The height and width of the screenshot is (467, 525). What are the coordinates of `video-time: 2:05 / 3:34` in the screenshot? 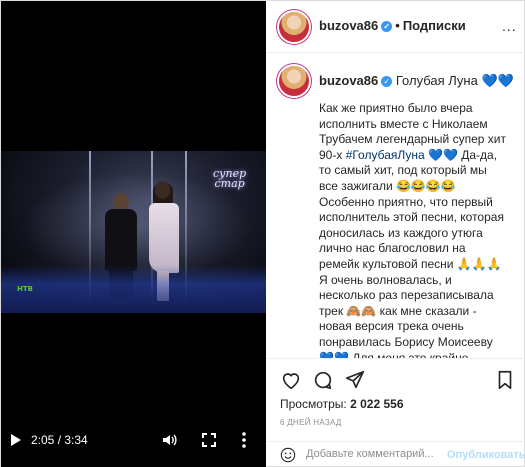 It's located at (59, 440).